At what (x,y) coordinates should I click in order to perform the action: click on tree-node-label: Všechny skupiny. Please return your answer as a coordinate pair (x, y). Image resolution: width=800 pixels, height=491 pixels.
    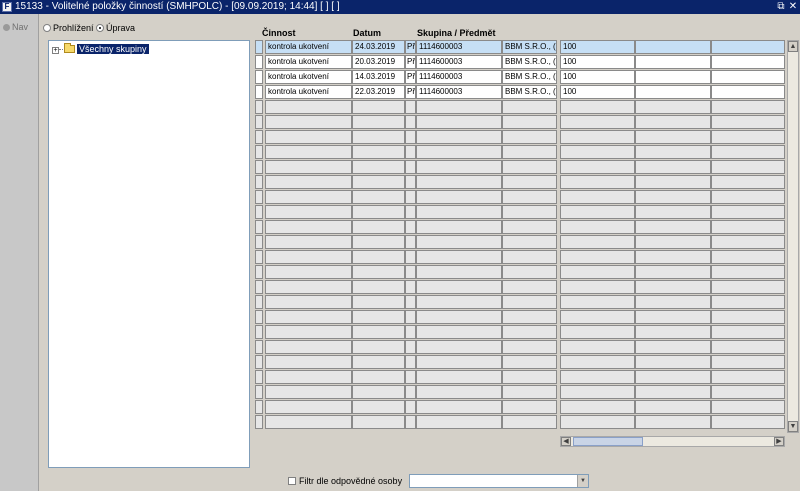
    Looking at the image, I should click on (113, 49).